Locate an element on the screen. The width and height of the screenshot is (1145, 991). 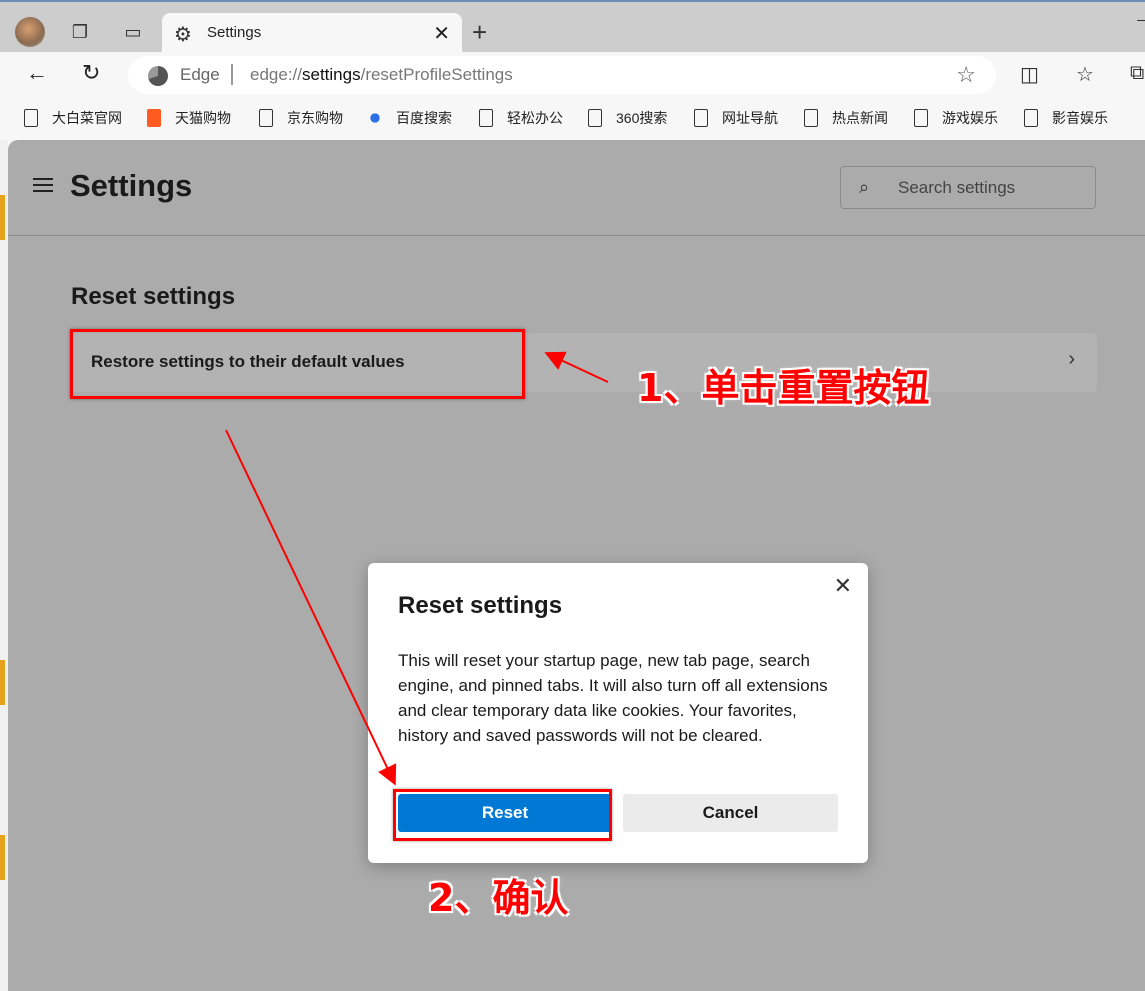
annotation-step1: 1、单击重置按钮 is located at coordinates (783, 388).